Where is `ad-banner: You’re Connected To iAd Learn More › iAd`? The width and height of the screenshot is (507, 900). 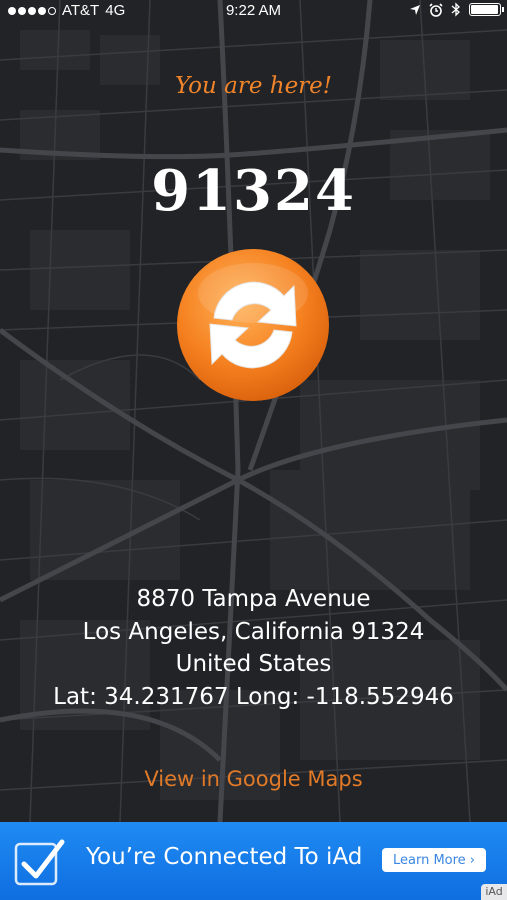
ad-banner: You’re Connected To iAd Learn More › iAd is located at coordinates (253, 861).